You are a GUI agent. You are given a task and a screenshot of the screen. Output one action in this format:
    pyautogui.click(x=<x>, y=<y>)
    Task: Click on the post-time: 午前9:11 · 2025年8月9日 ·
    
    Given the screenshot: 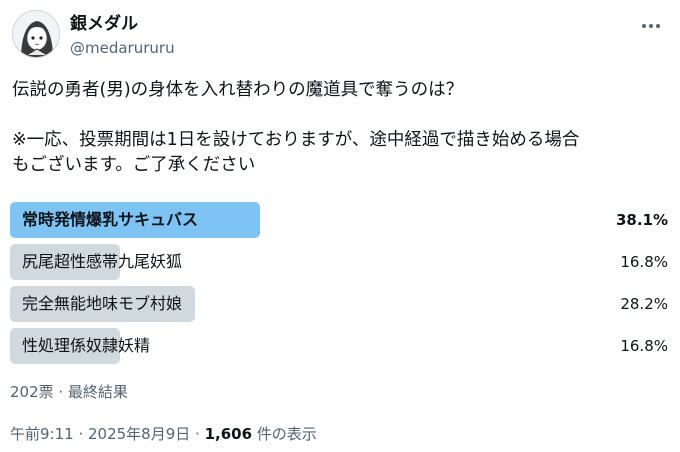 What is the action you would take?
    pyautogui.click(x=107, y=434)
    